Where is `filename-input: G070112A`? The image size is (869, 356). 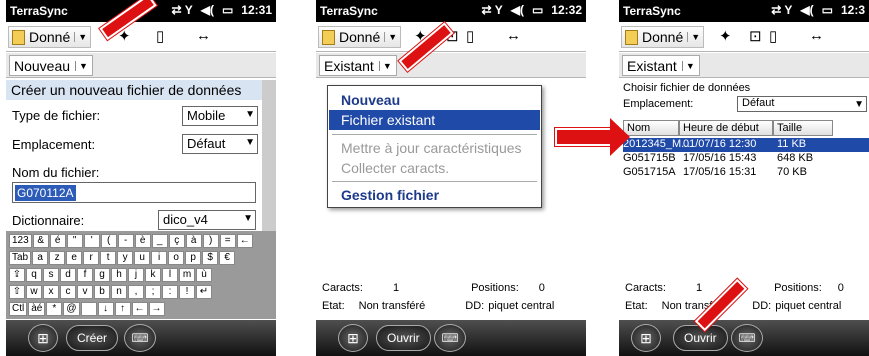 filename-input: G070112A is located at coordinates (134, 192).